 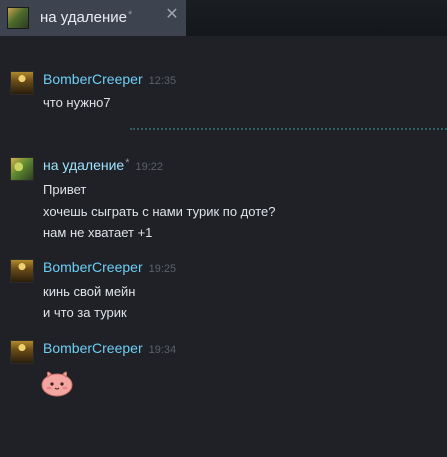 I want to click on unread-mark: *, so click(x=130, y=15).